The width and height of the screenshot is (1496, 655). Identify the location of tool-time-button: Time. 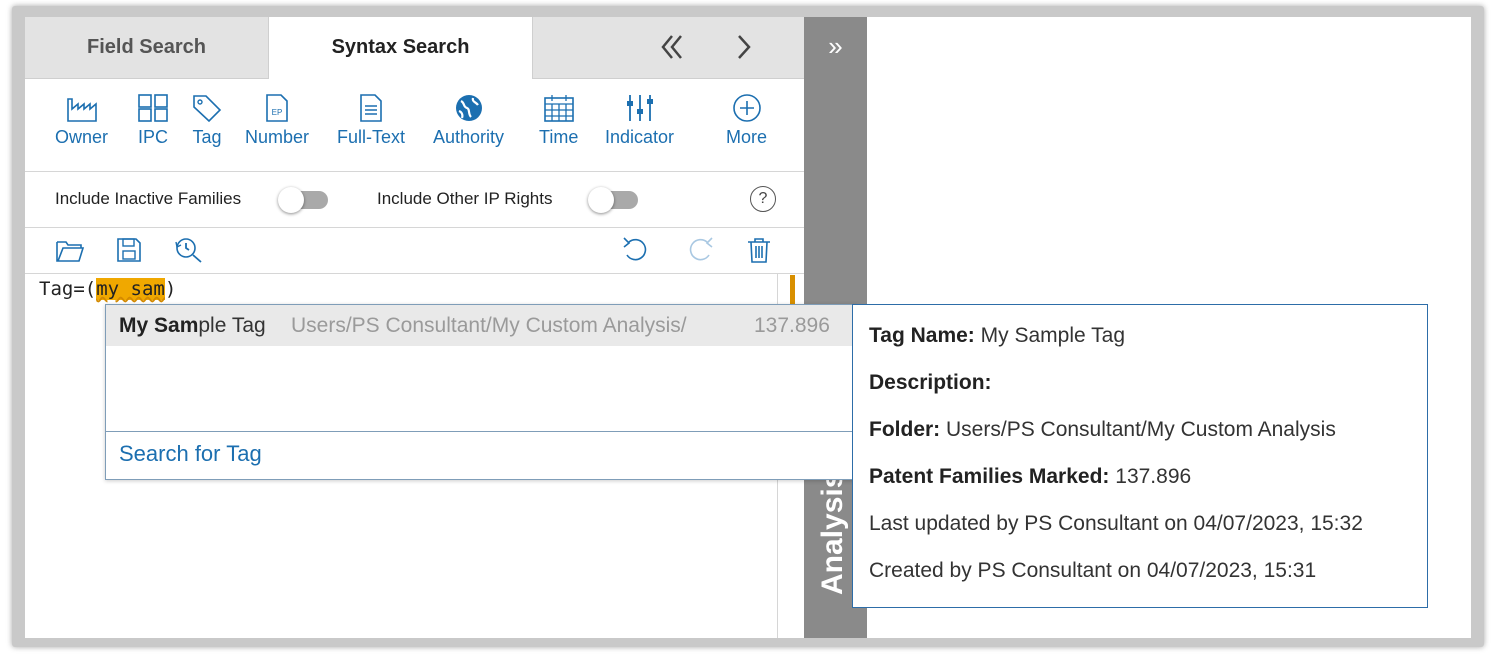
(558, 120).